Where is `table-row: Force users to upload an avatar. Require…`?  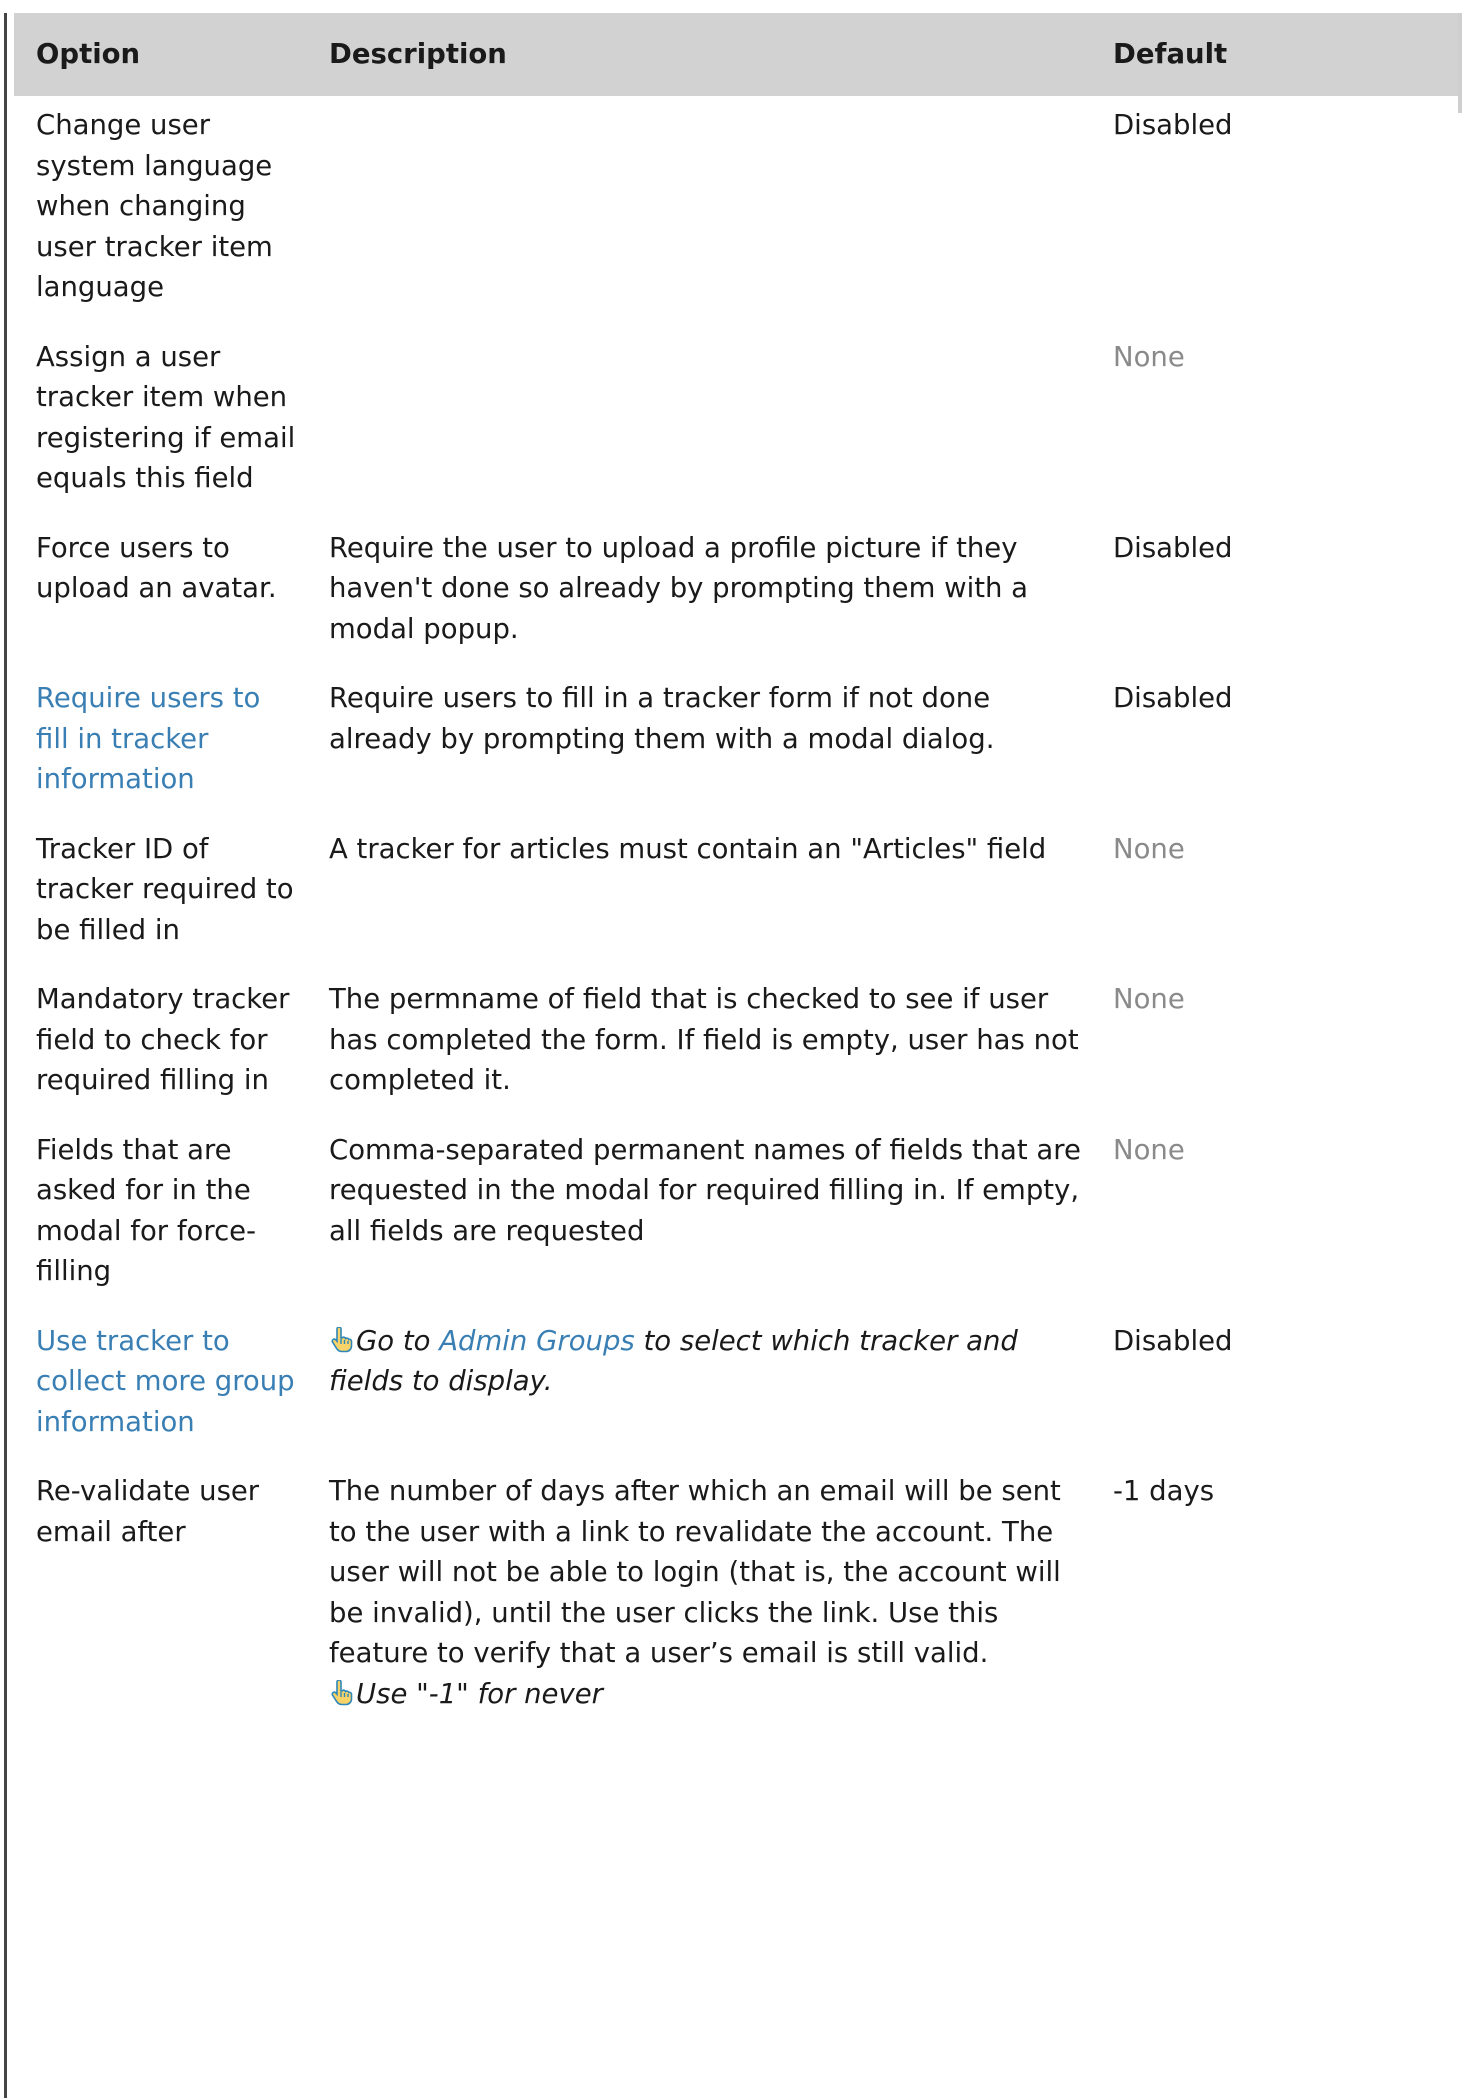 table-row: Force users to upload an avatar. Require… is located at coordinates (736, 594).